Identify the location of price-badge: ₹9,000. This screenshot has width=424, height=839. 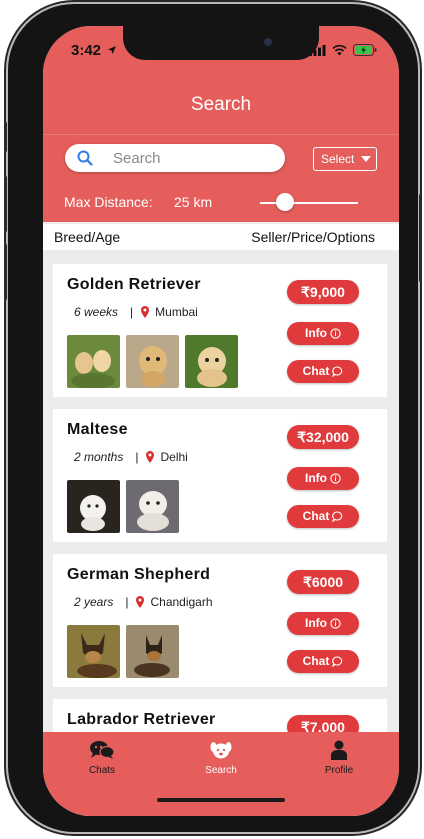
(323, 292).